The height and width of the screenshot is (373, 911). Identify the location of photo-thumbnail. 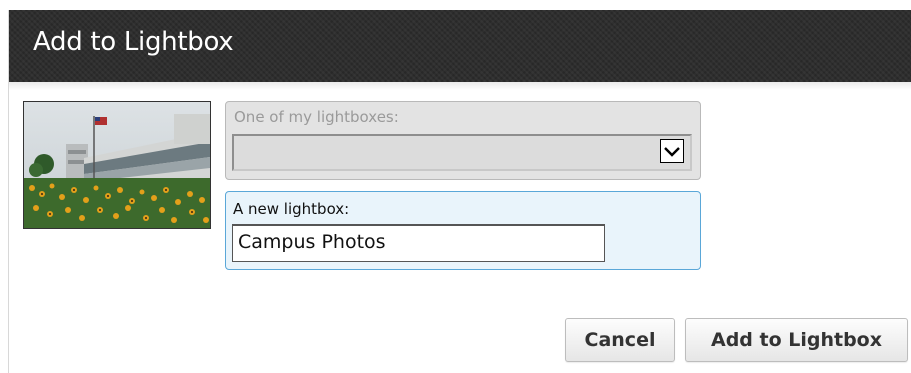
(117, 165).